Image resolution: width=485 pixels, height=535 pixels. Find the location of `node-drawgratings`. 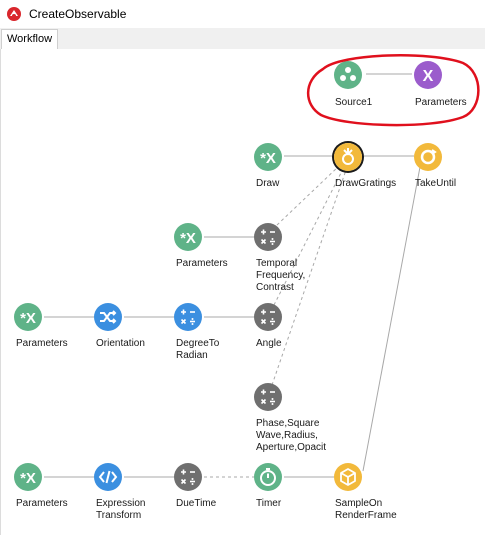

node-drawgratings is located at coordinates (348, 157).